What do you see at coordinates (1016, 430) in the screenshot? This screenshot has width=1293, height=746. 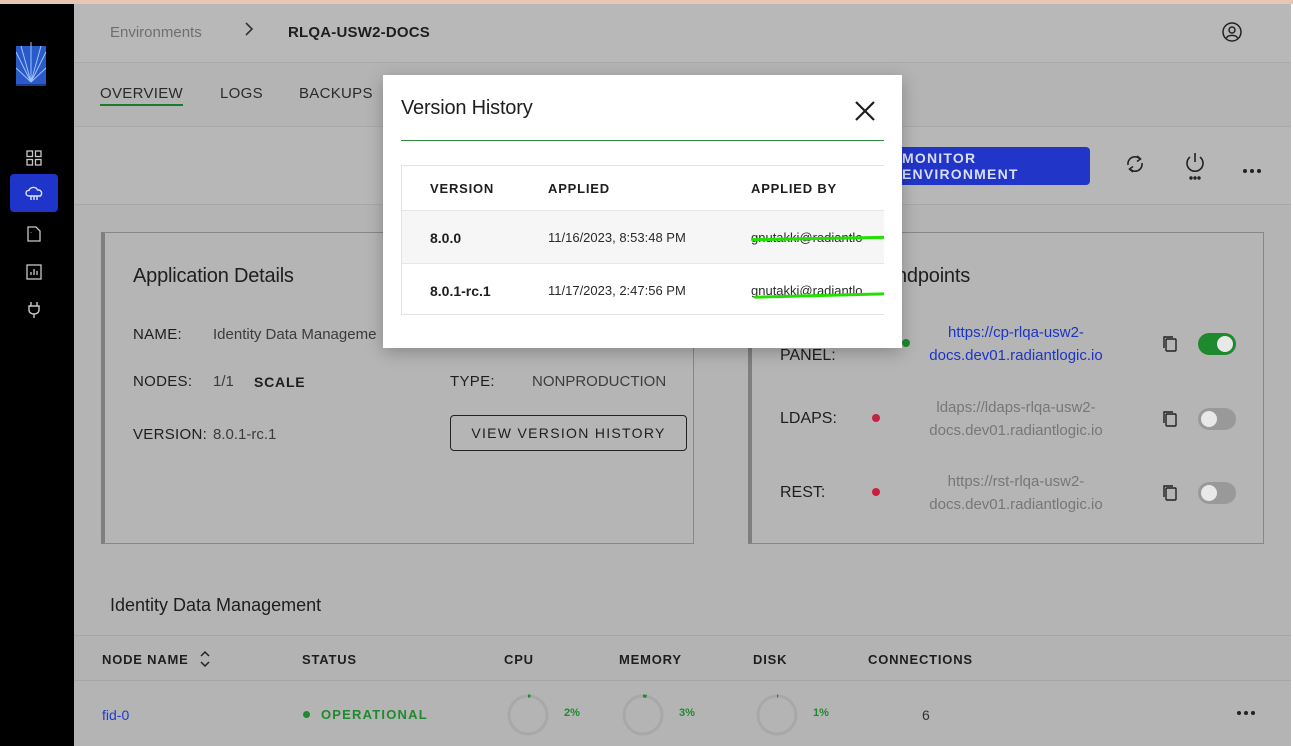 I see `ldaps-url-line2: docs.dev01.radiantlogic.io` at bounding box center [1016, 430].